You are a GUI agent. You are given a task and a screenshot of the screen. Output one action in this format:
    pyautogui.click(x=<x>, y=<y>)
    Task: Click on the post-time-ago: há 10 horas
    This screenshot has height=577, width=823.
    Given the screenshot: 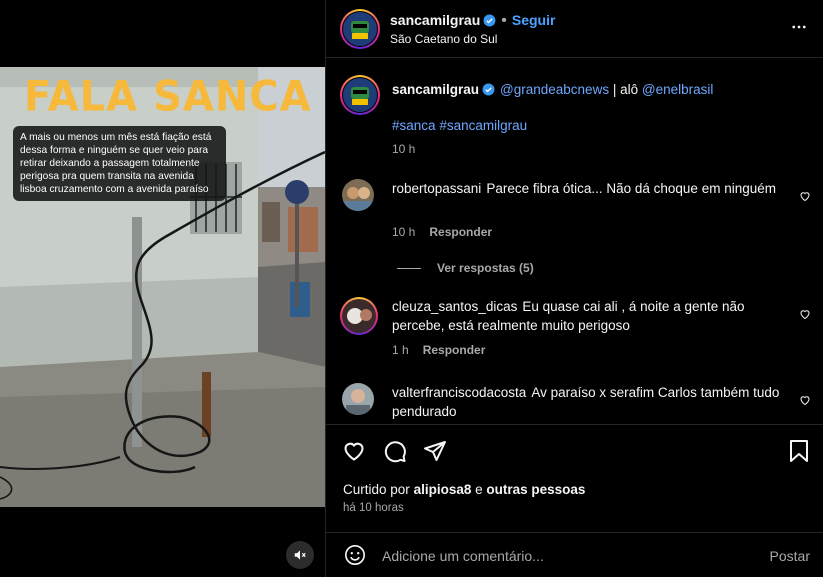 What is the action you would take?
    pyautogui.click(x=373, y=508)
    